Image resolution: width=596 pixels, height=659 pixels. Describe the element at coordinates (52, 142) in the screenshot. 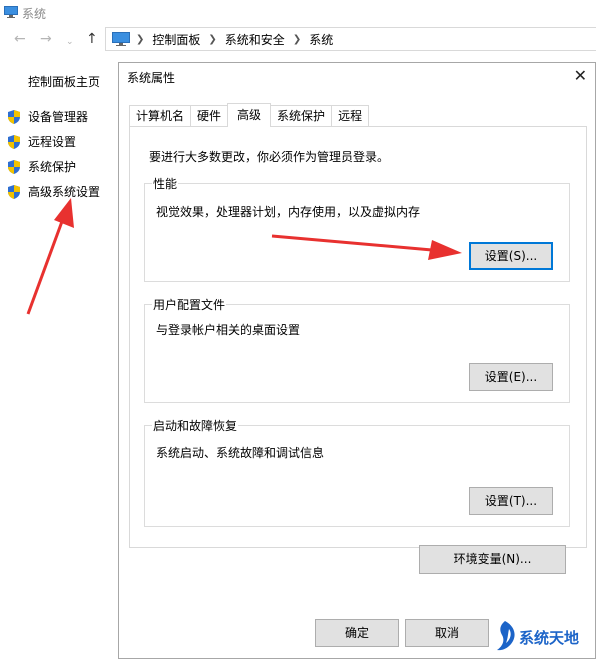

I see `sidebar-item-label: 远程设置` at that location.